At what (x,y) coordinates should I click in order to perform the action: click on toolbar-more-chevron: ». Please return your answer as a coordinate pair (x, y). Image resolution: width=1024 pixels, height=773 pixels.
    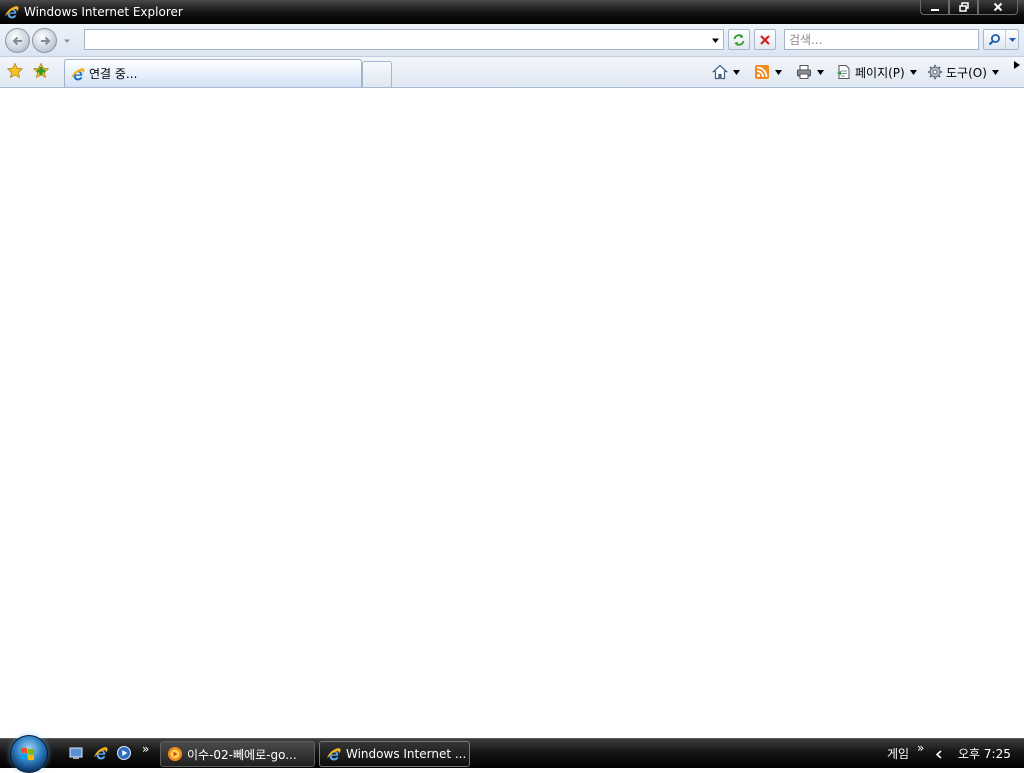
    Looking at the image, I should click on (920, 748).